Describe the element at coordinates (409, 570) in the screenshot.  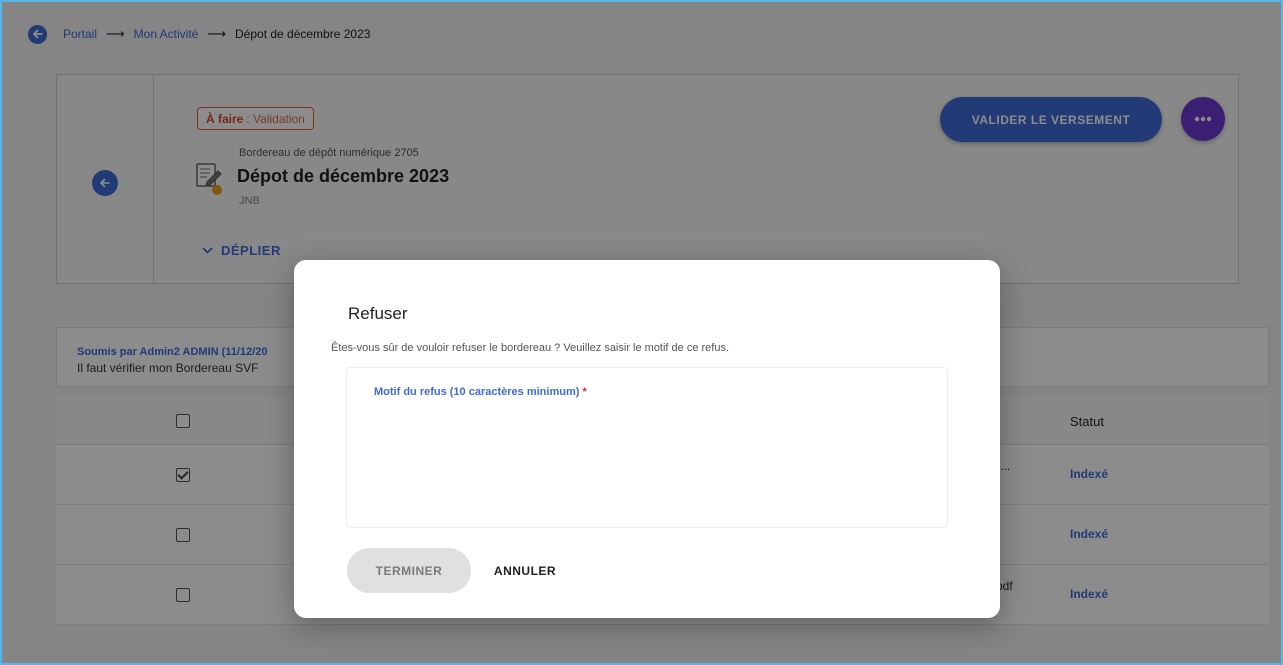
I see `terminer-button: TERMINER` at that location.